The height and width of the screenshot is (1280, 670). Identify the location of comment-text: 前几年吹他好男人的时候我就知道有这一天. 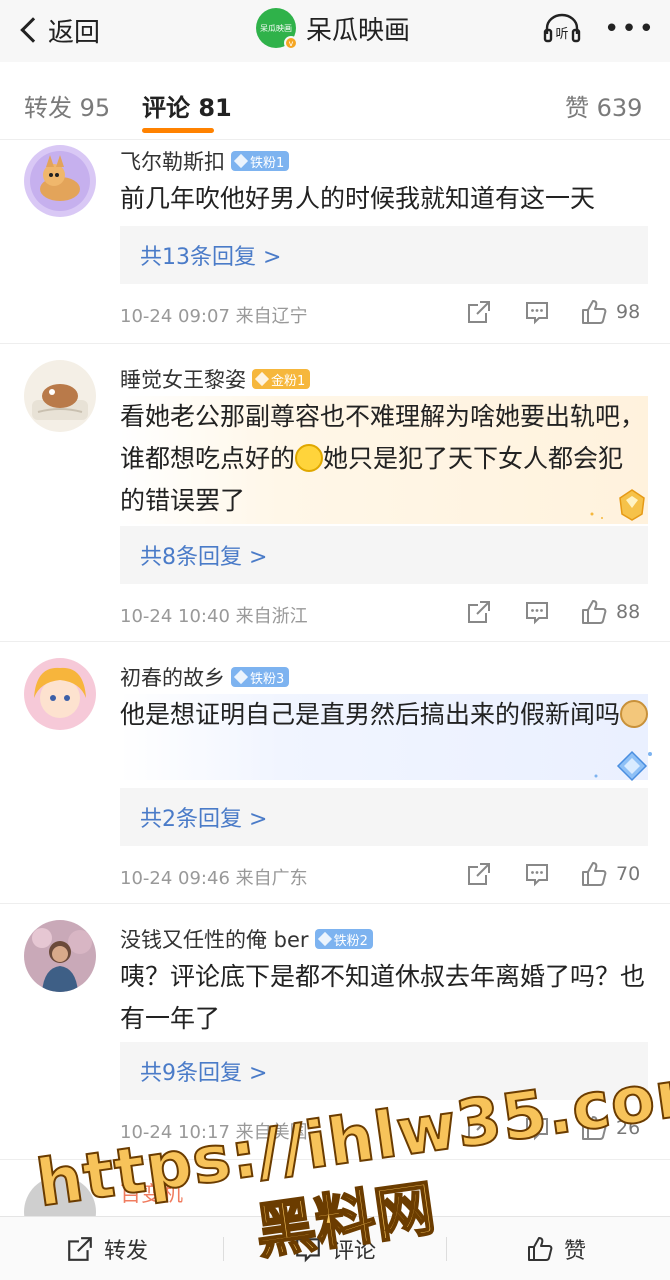
(358, 198).